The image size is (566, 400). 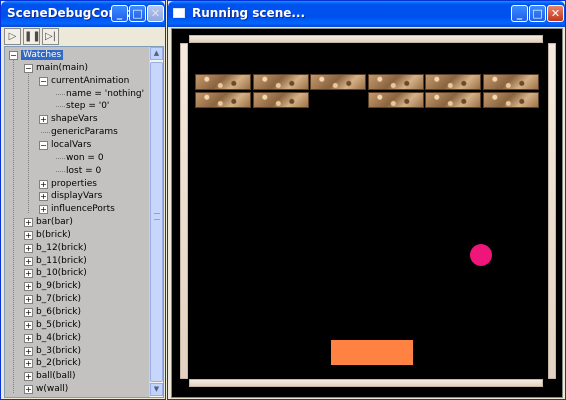 I want to click on tree-node-label: b_4(brick), so click(x=59, y=337).